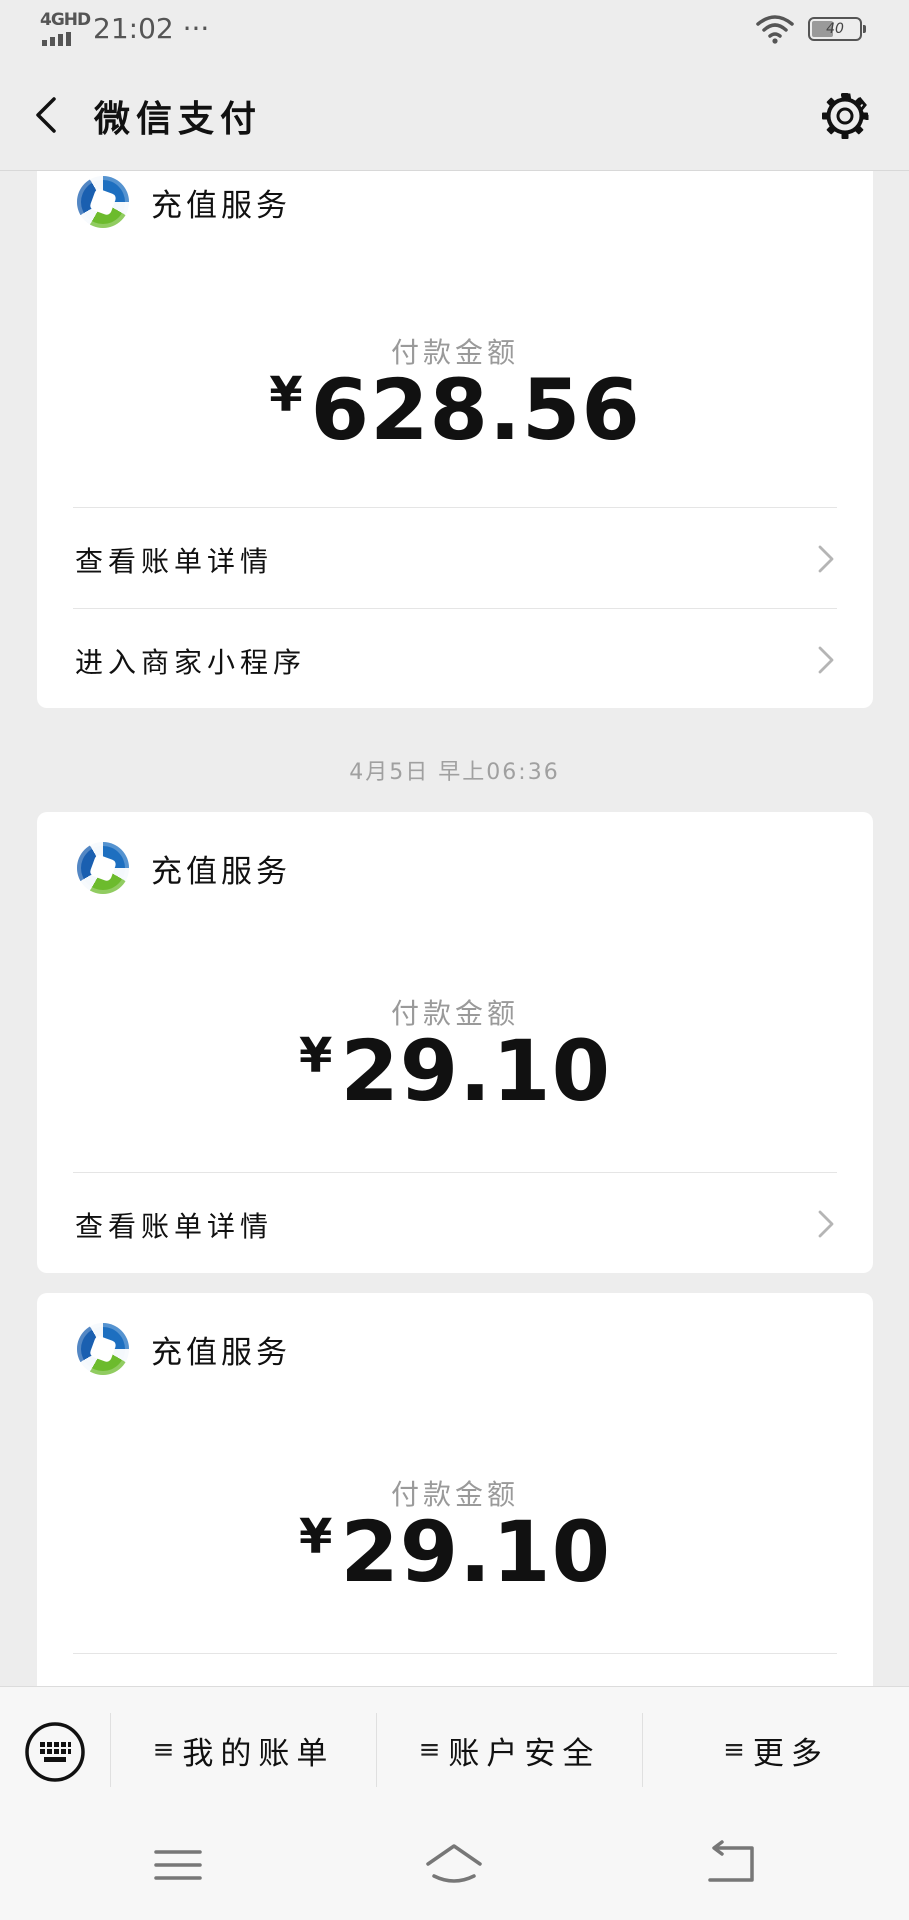 Image resolution: width=909 pixels, height=1920 pixels. Describe the element at coordinates (790, 1753) in the screenshot. I see `menu-label: 更多` at that location.